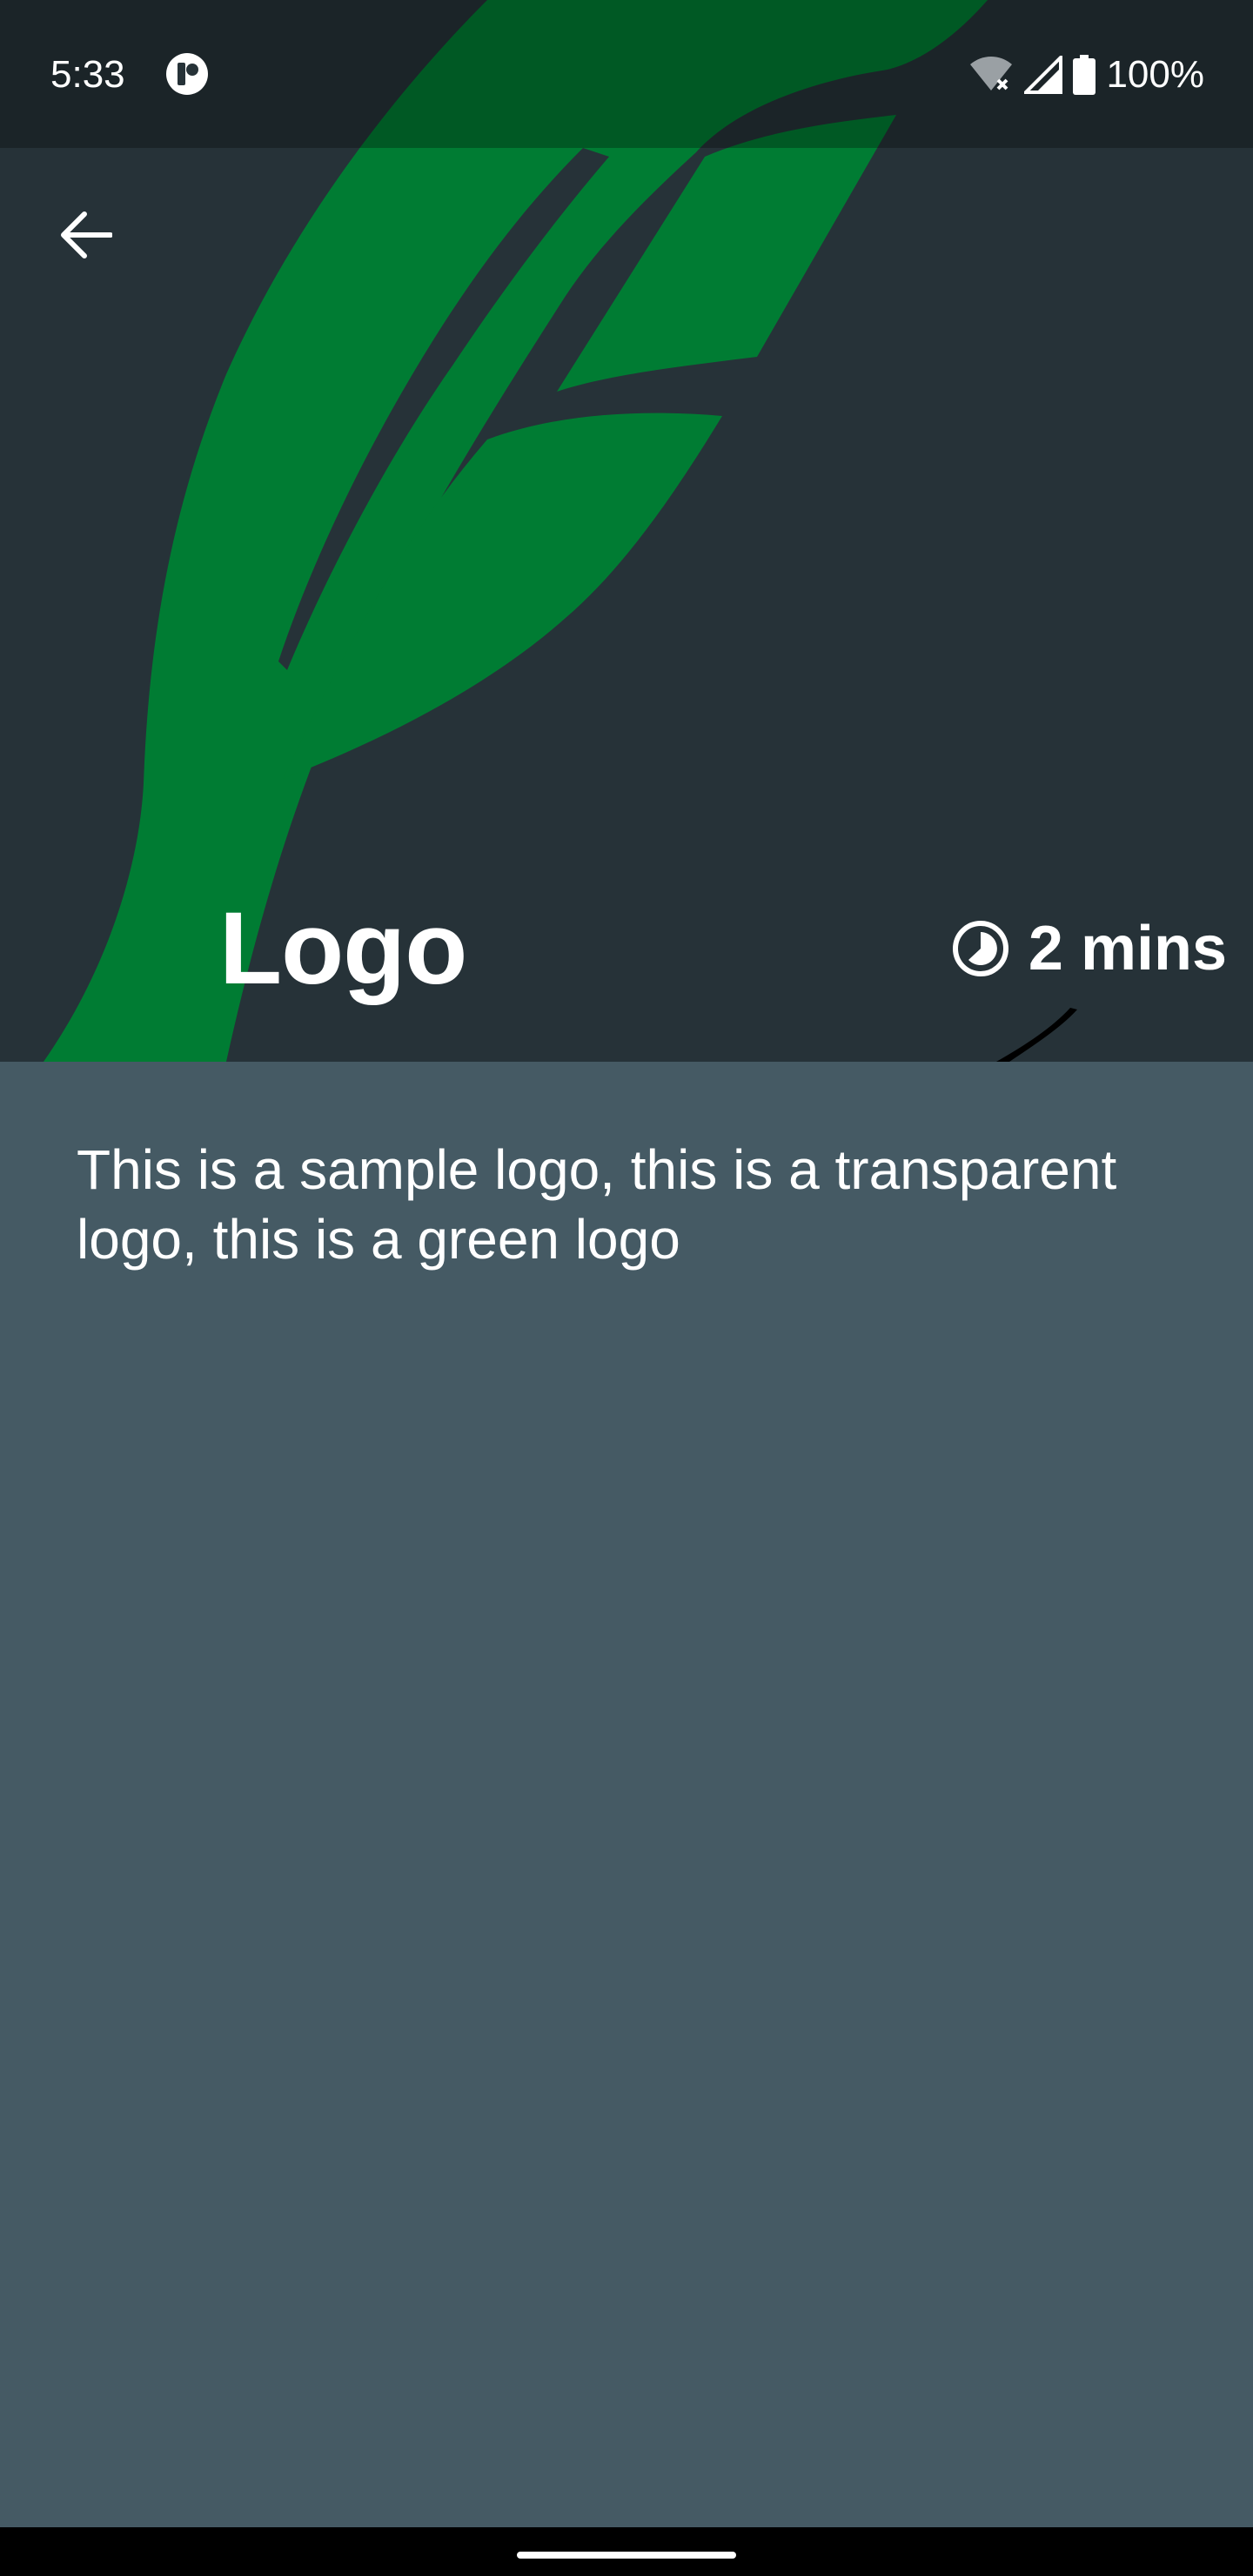  Describe the element at coordinates (343, 949) in the screenshot. I see `page-title: Logo` at that location.